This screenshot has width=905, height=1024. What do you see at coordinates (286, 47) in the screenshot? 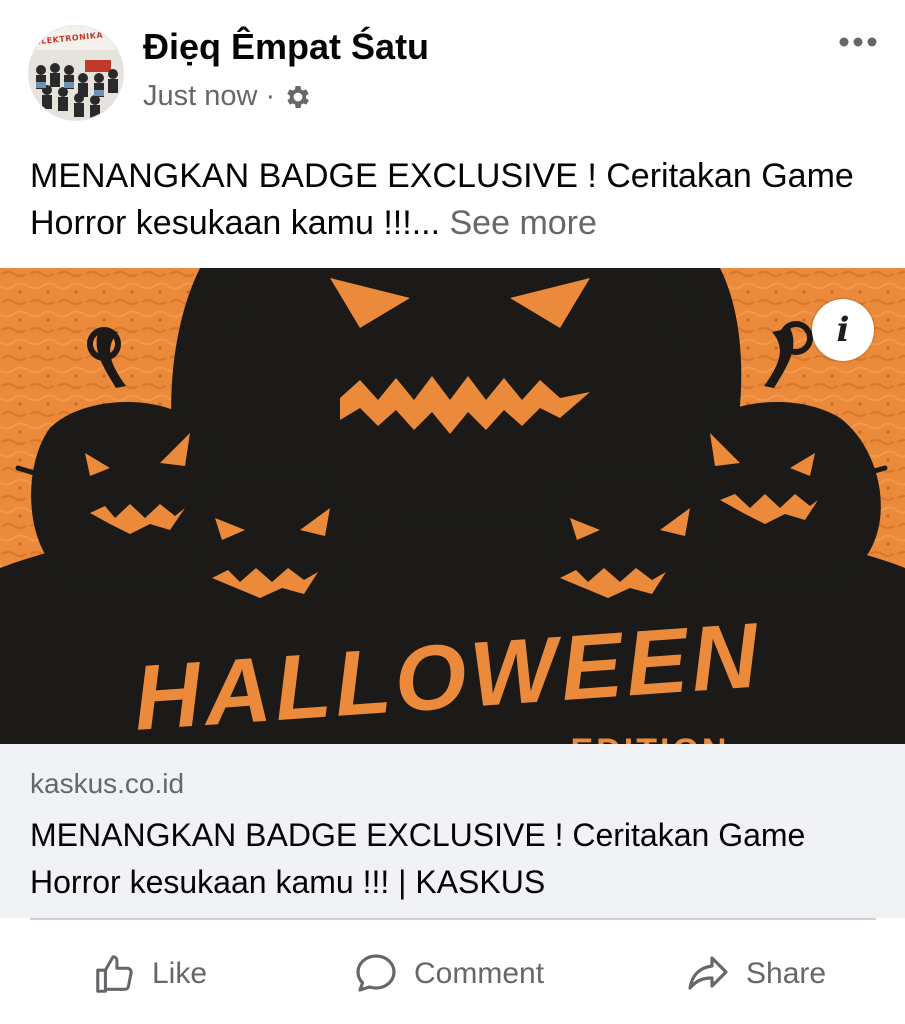
I see `author-name: Điẹq Êmpat Śatu` at bounding box center [286, 47].